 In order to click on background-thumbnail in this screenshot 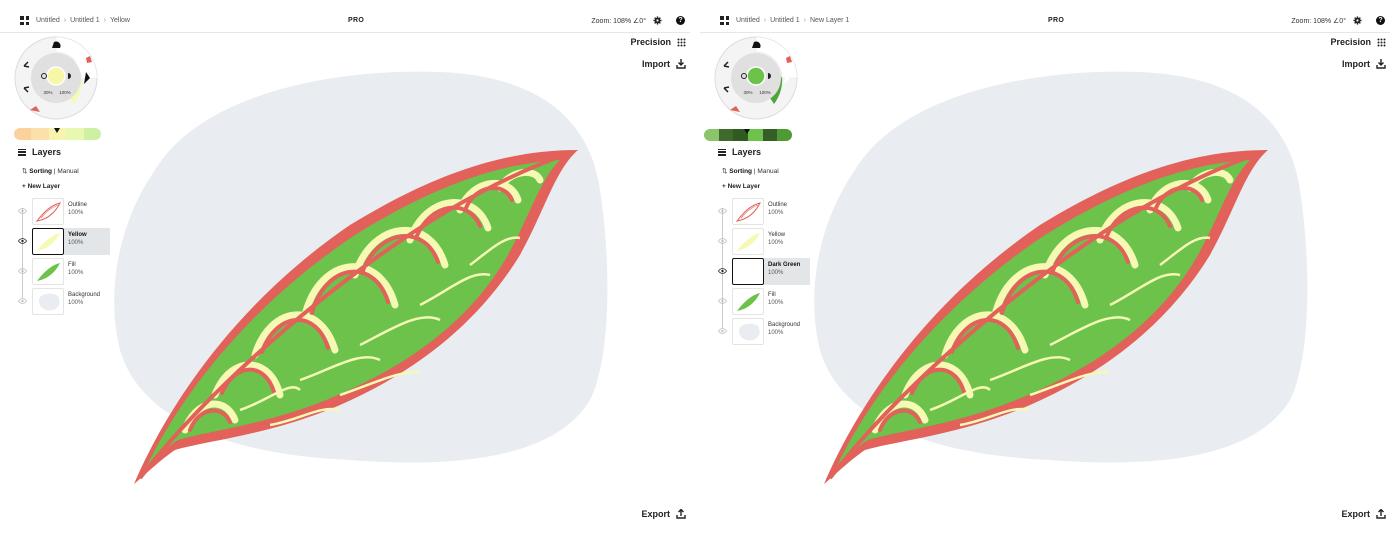, I will do `click(749, 332)`.